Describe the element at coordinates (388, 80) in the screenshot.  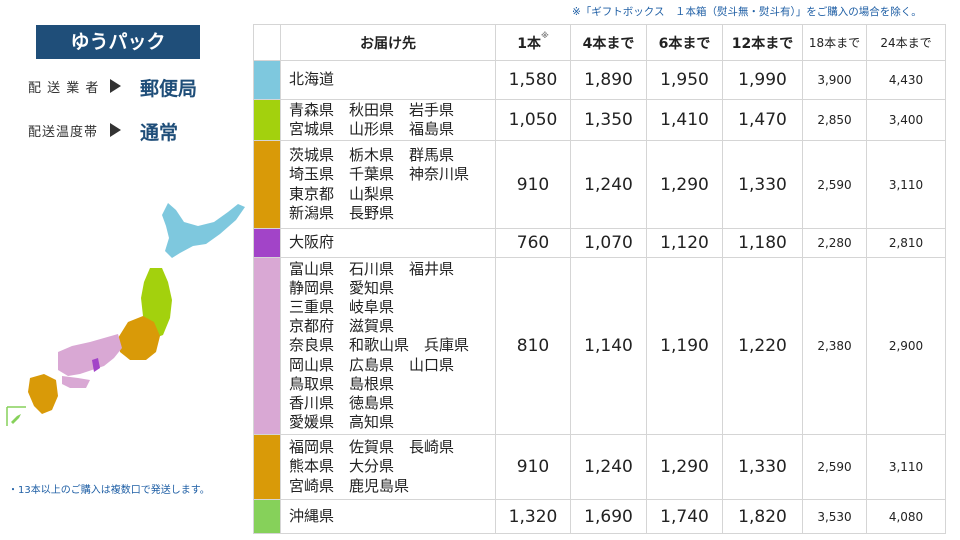
I see `destination-cell: 北海道` at that location.